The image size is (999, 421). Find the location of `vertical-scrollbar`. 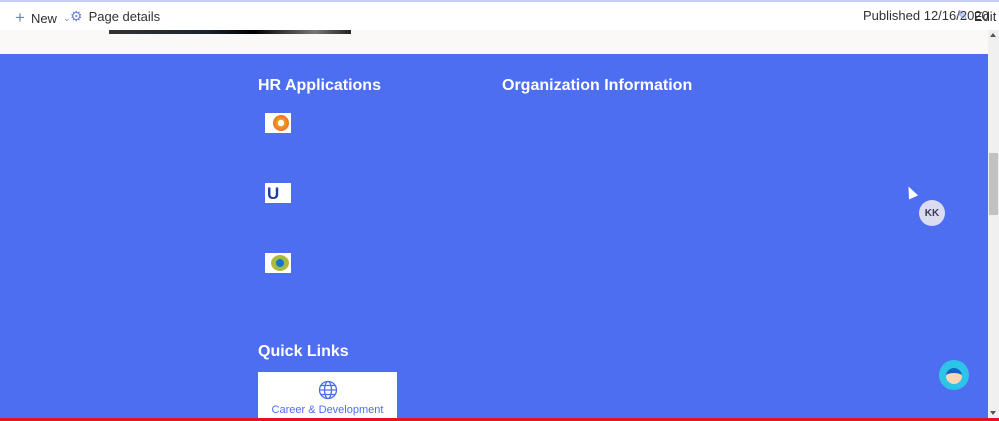

vertical-scrollbar is located at coordinates (993, 224).